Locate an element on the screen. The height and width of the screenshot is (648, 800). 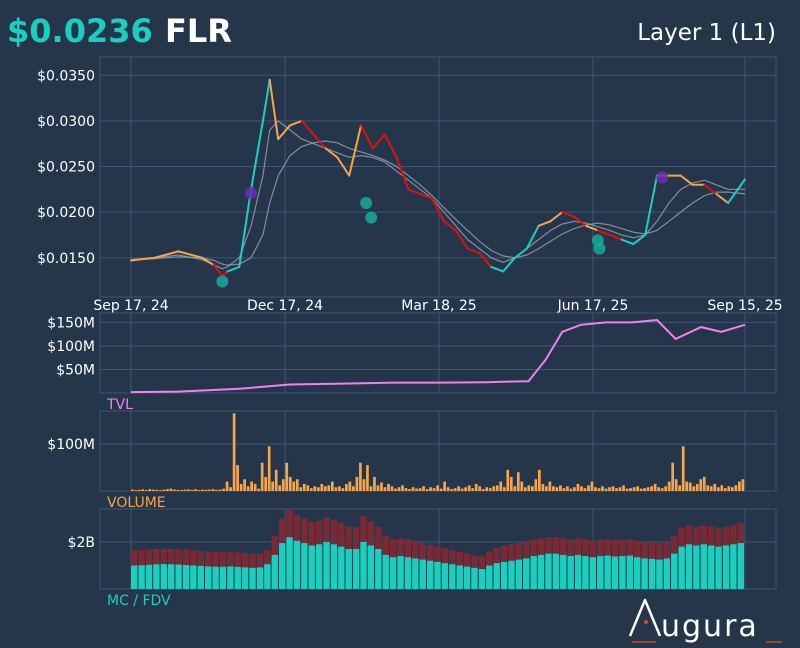
x-tick-label: Sep 17, 24 is located at coordinates (130, 306).